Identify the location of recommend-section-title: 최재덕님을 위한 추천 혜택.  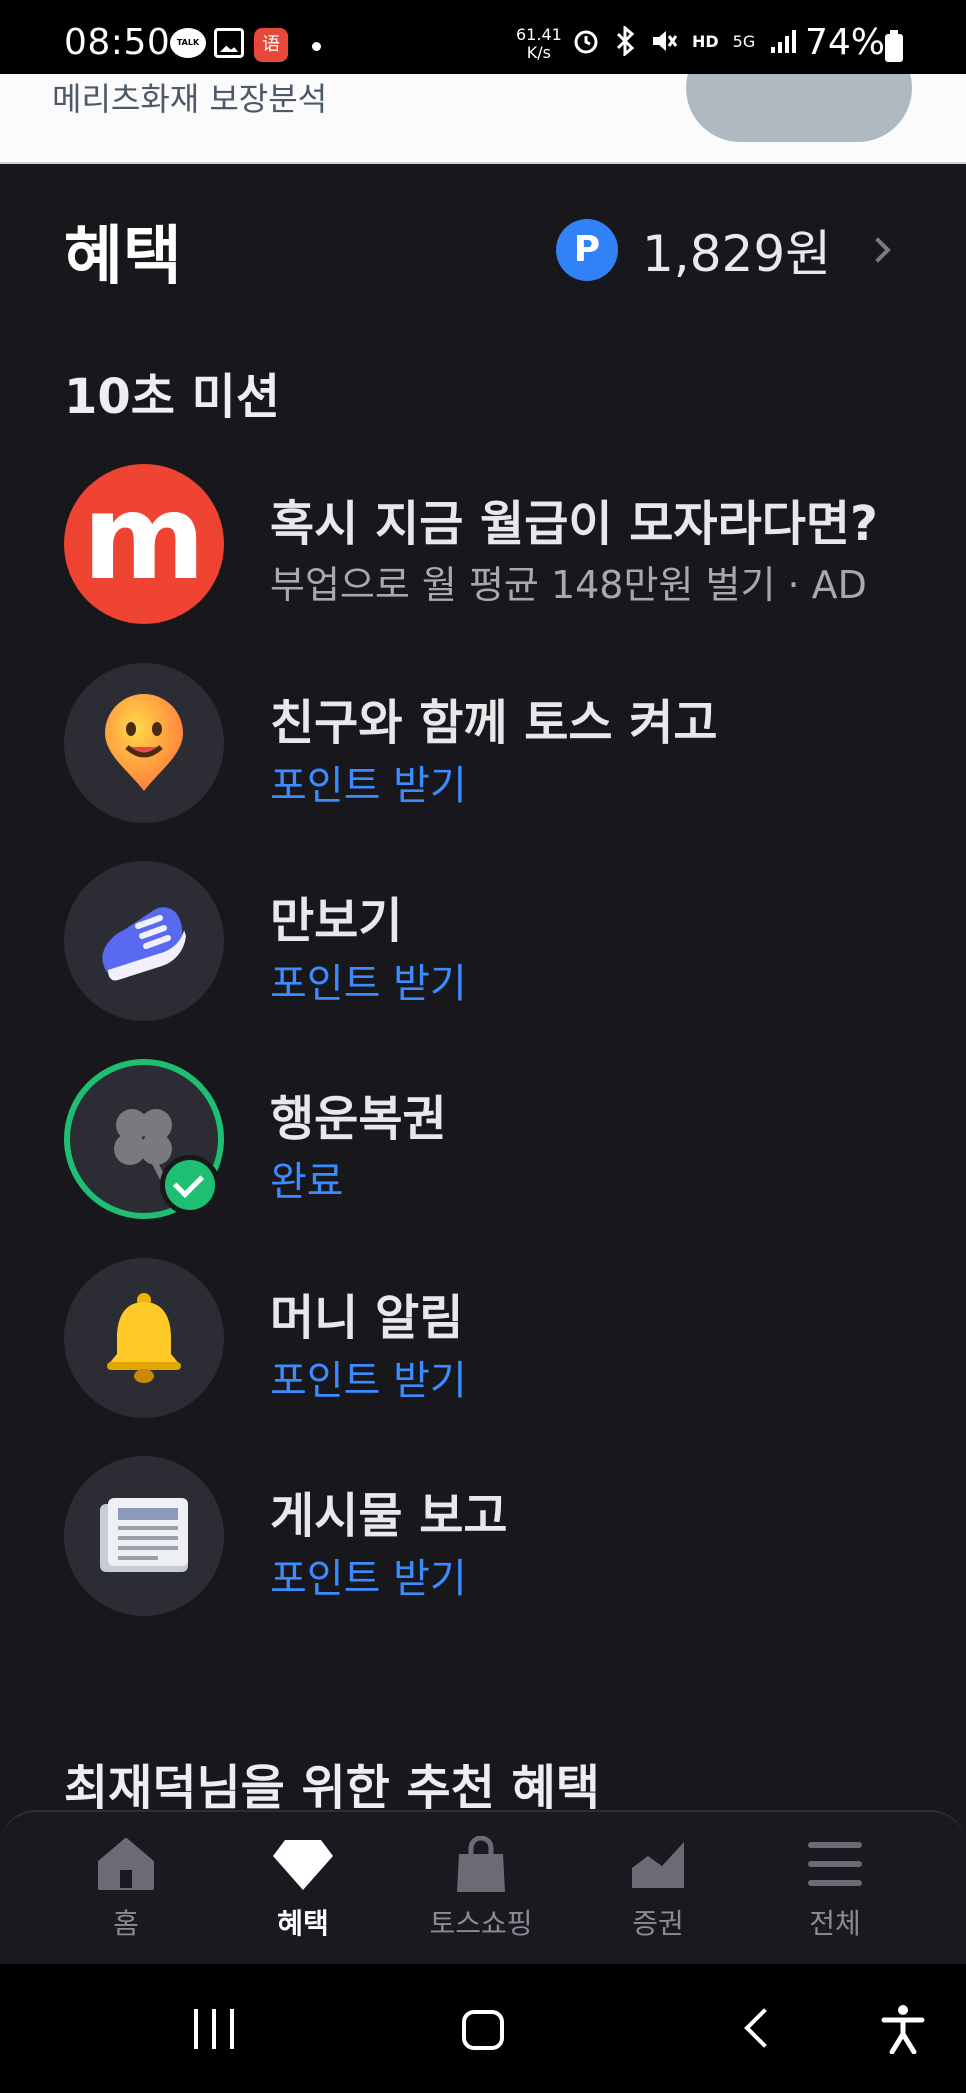
(332, 1788).